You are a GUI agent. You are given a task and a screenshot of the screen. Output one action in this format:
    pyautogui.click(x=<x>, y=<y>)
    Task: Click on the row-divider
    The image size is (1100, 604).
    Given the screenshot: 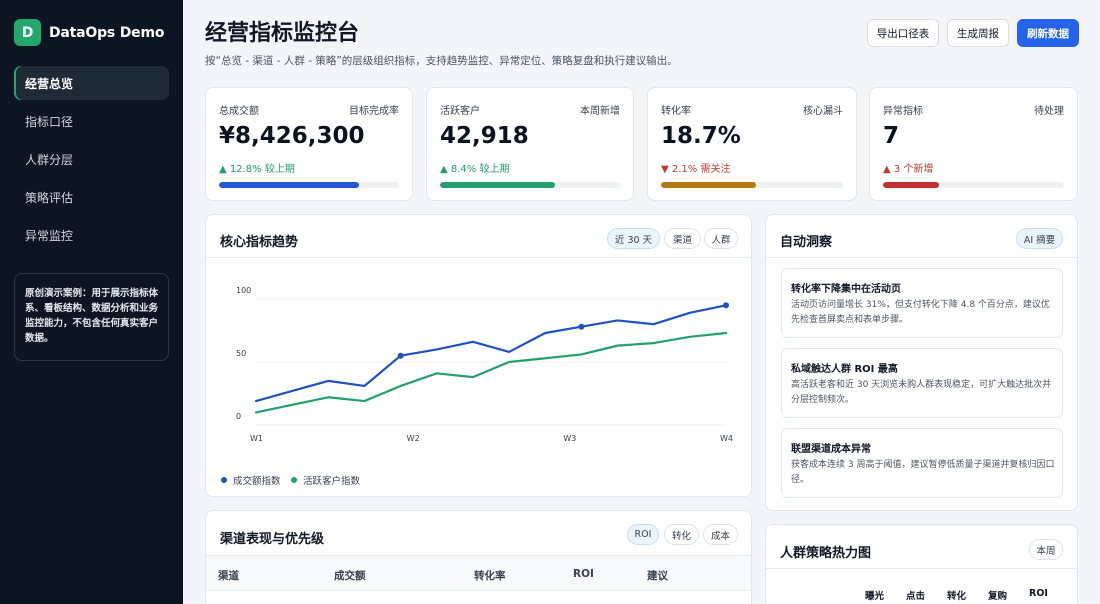 What is the action you would take?
    pyautogui.click(x=478, y=590)
    